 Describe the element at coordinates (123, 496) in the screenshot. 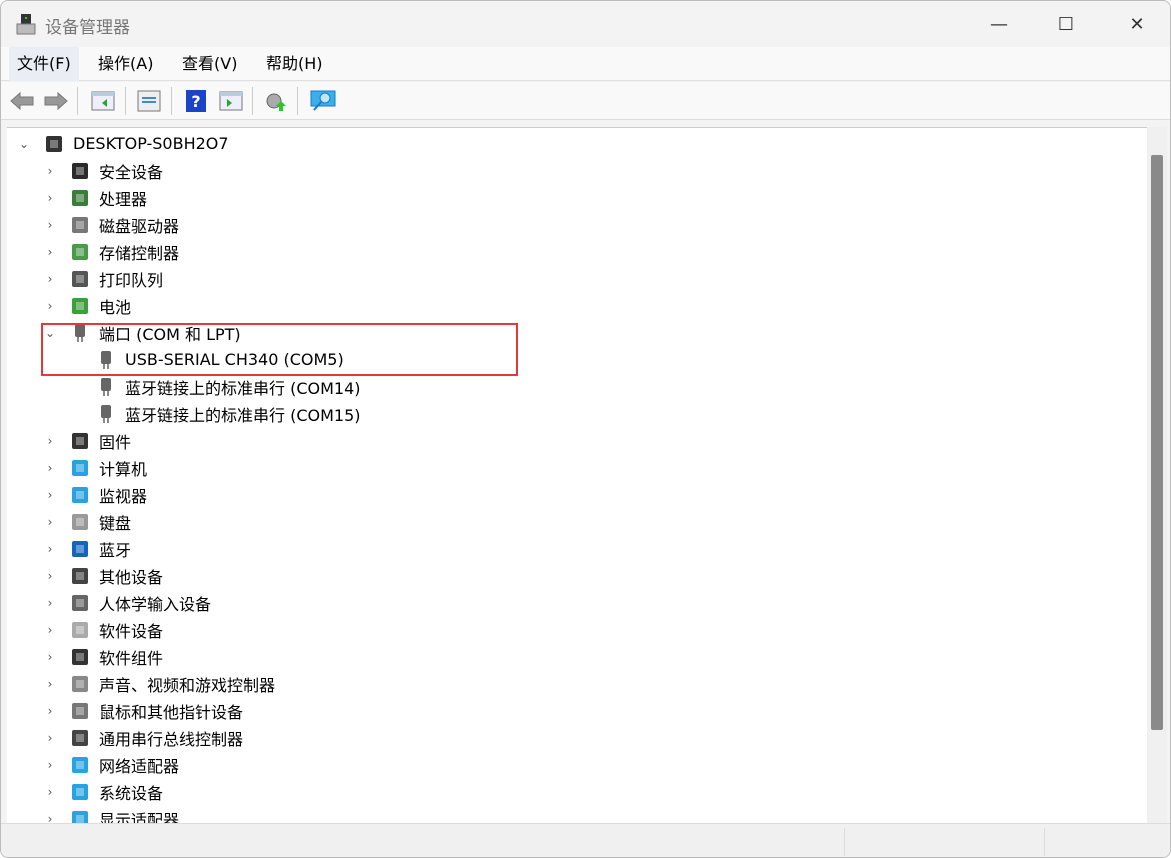

I see `tree-item-label: 监视器` at that location.